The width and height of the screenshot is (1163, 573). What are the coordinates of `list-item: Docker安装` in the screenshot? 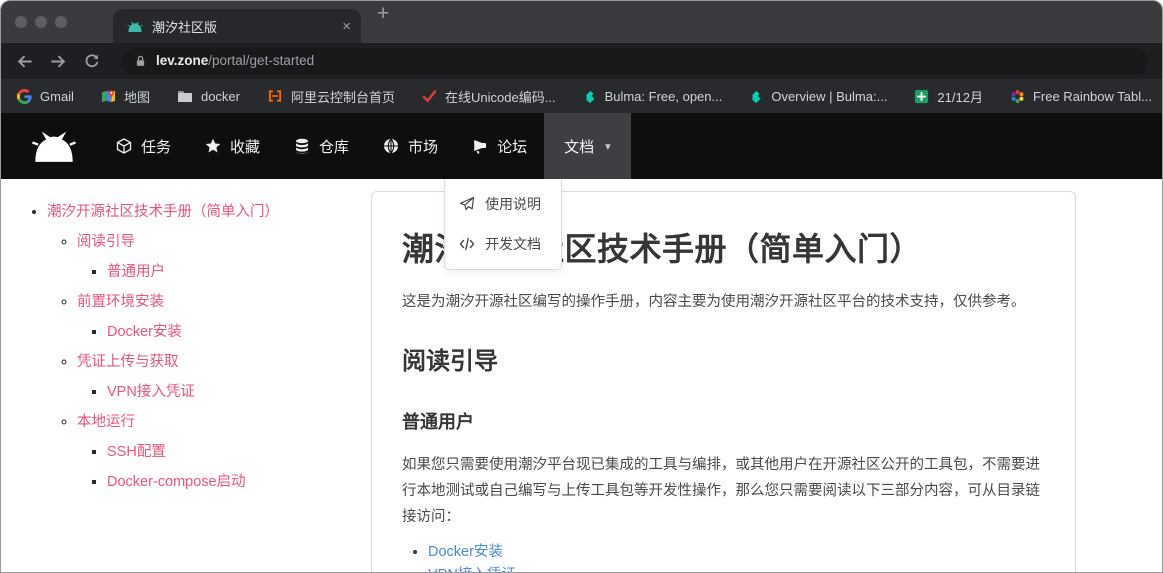 It's located at (736, 552).